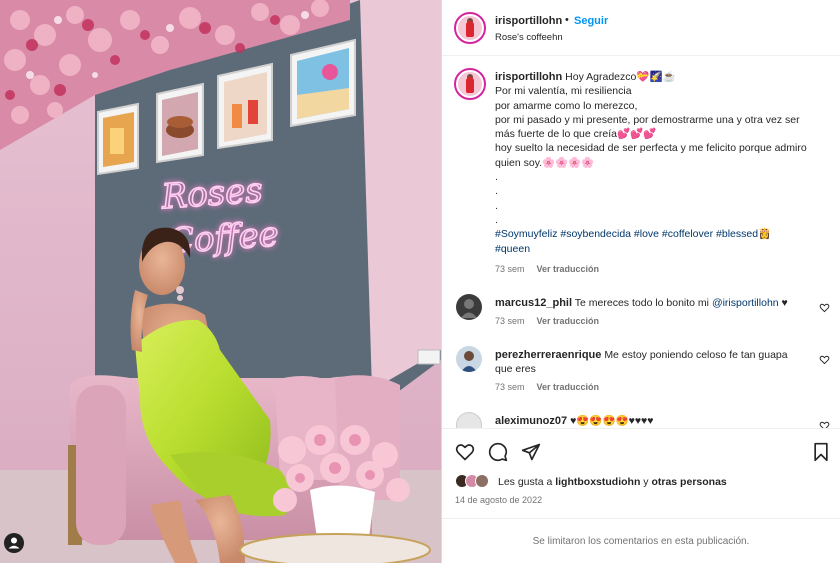  Describe the element at coordinates (211, 193) in the screenshot. I see `neon-sign-line1: Roses` at that location.